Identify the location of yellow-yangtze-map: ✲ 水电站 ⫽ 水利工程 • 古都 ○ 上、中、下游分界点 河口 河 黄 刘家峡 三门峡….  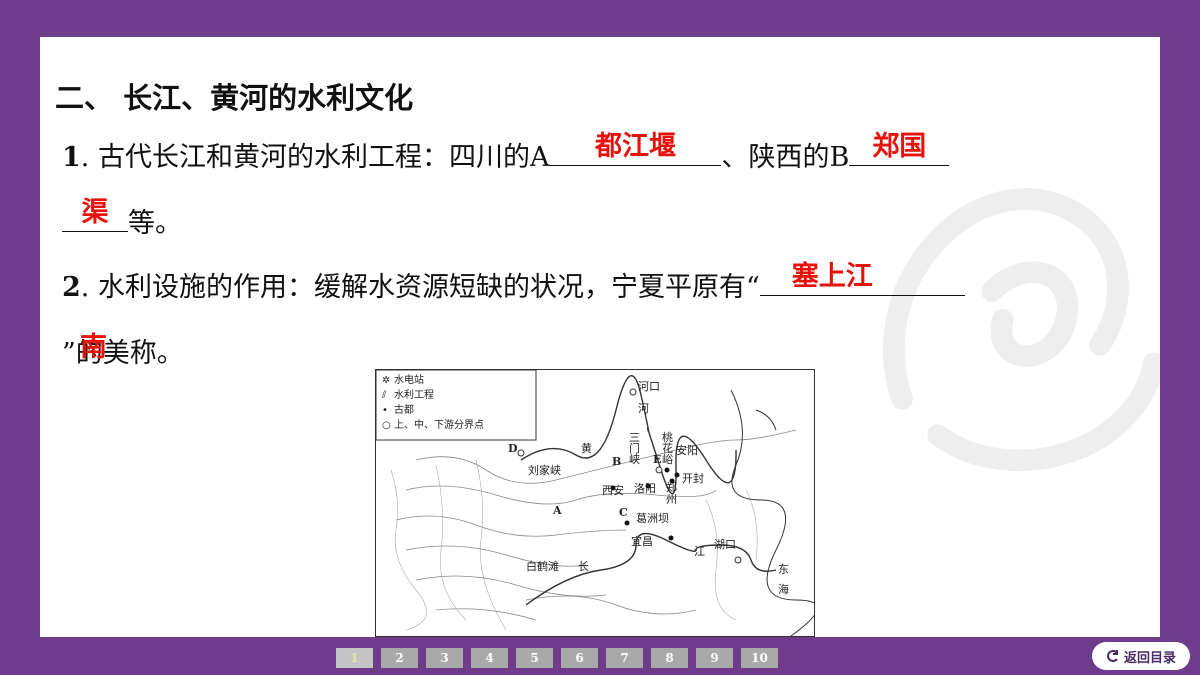
(595, 503).